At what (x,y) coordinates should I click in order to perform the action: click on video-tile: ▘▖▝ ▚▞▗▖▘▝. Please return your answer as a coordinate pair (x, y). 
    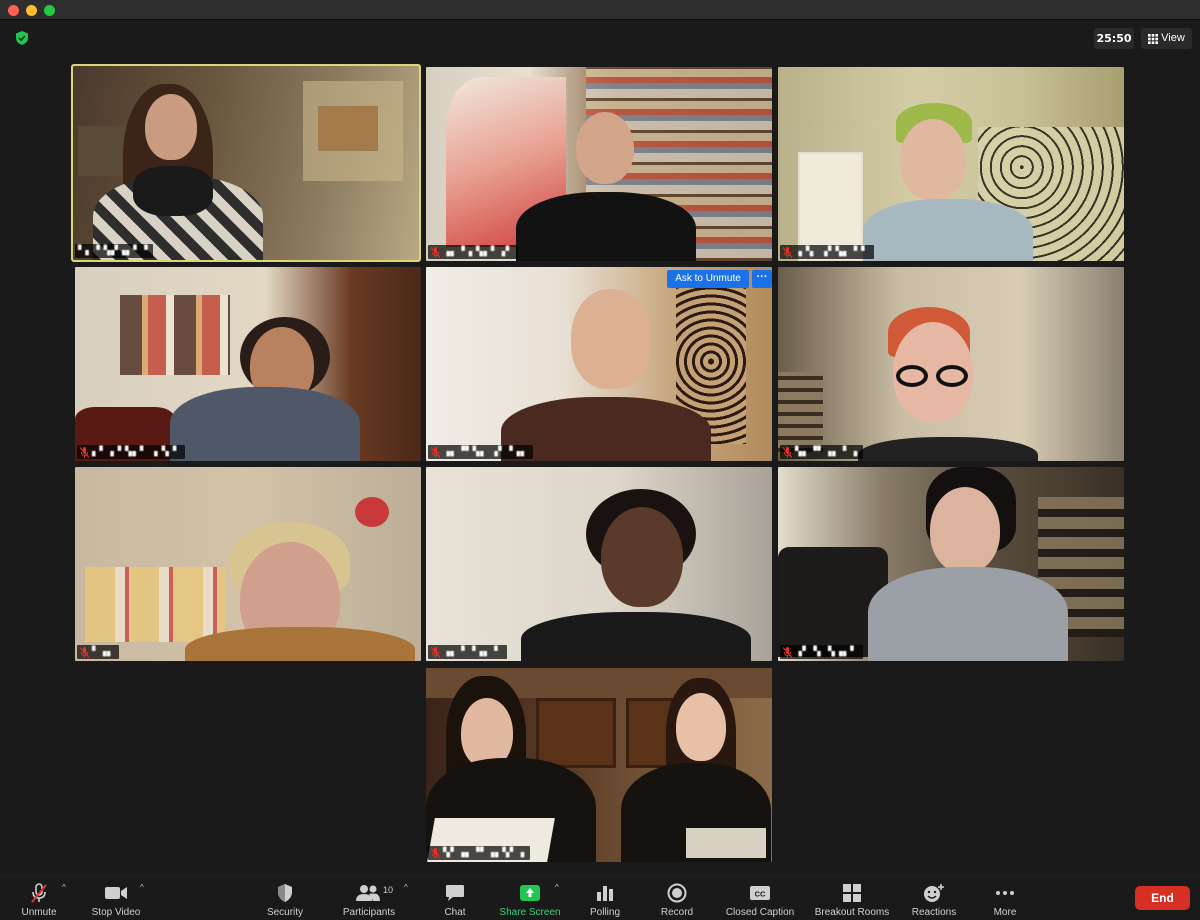
    Looking at the image, I should click on (246, 163).